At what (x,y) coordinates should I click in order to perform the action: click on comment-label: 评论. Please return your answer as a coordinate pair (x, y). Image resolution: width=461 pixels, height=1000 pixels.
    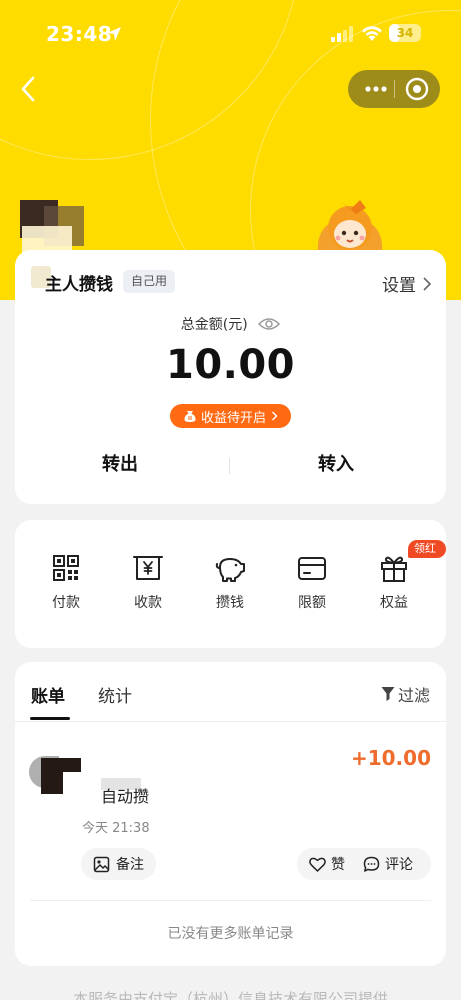
    Looking at the image, I should click on (399, 865).